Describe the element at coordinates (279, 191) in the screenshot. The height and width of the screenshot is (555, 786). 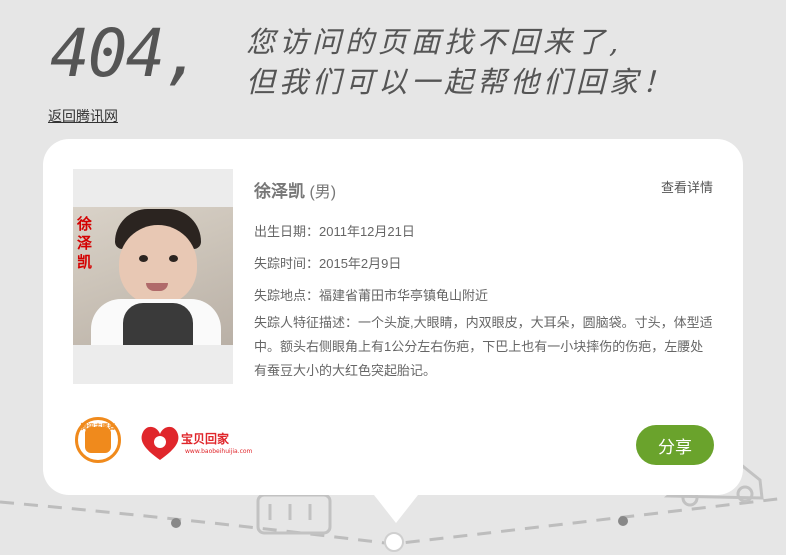
I see `child-name: 徐泽凯` at that location.